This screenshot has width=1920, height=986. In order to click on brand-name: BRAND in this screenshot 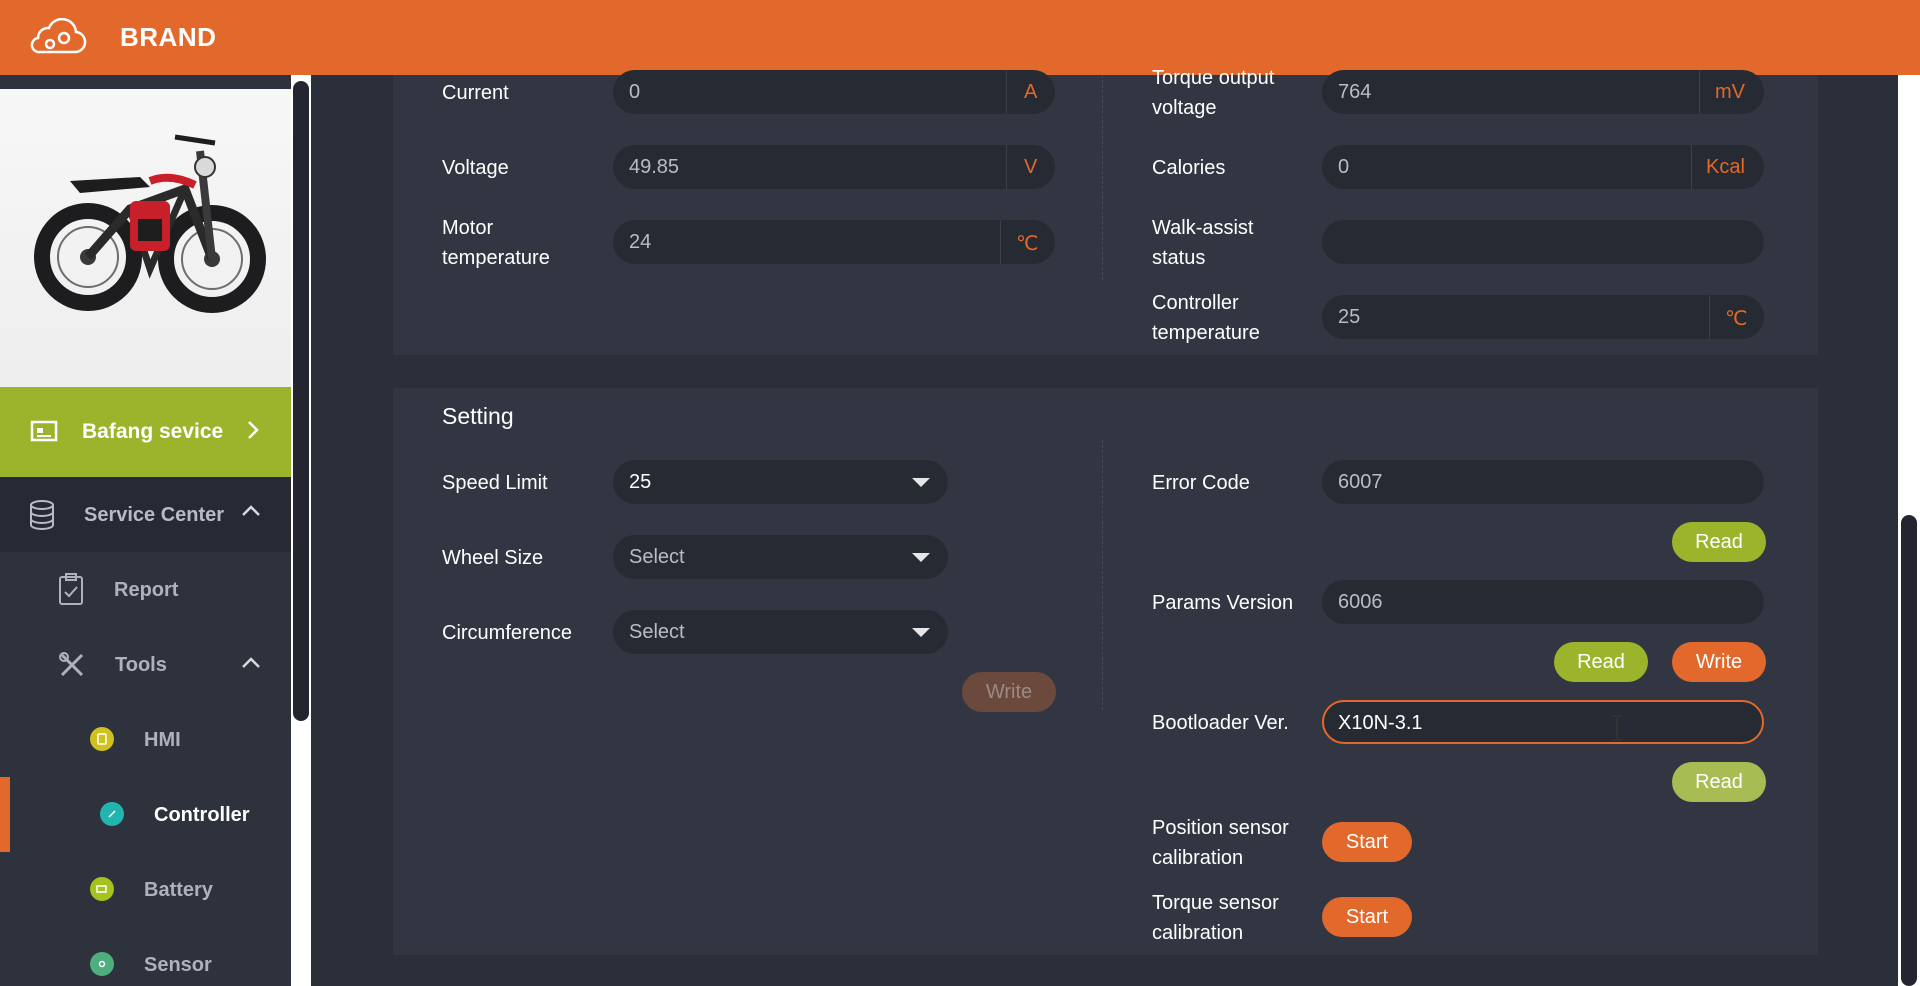, I will do `click(168, 37)`.